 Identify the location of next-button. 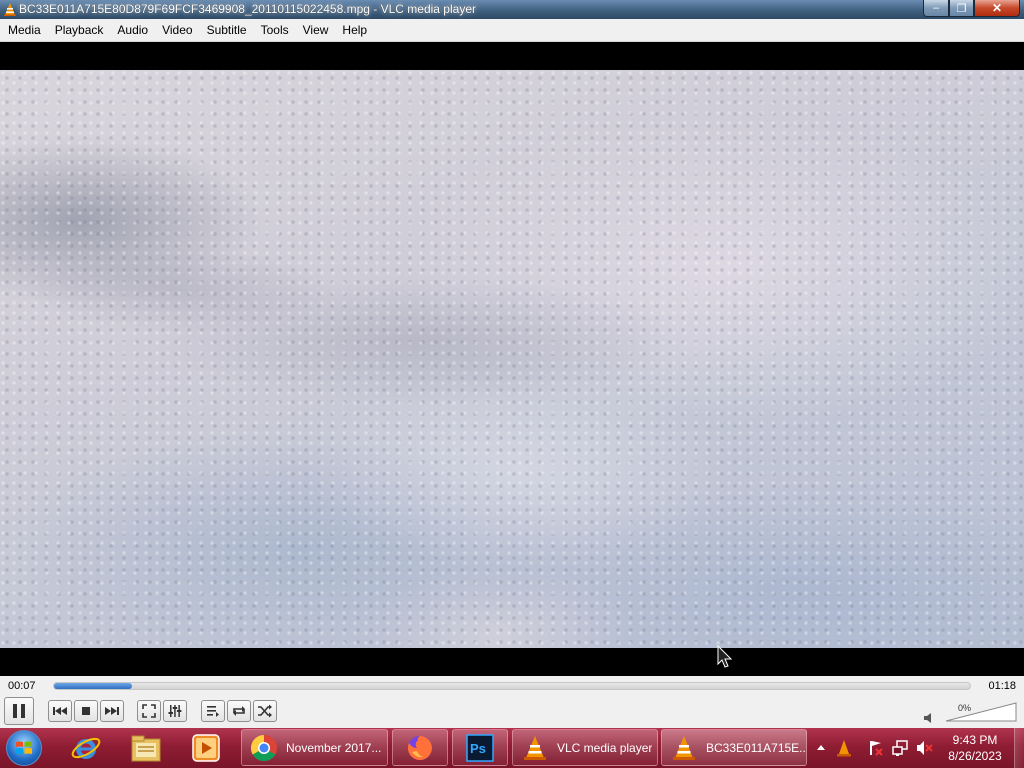
(112, 711).